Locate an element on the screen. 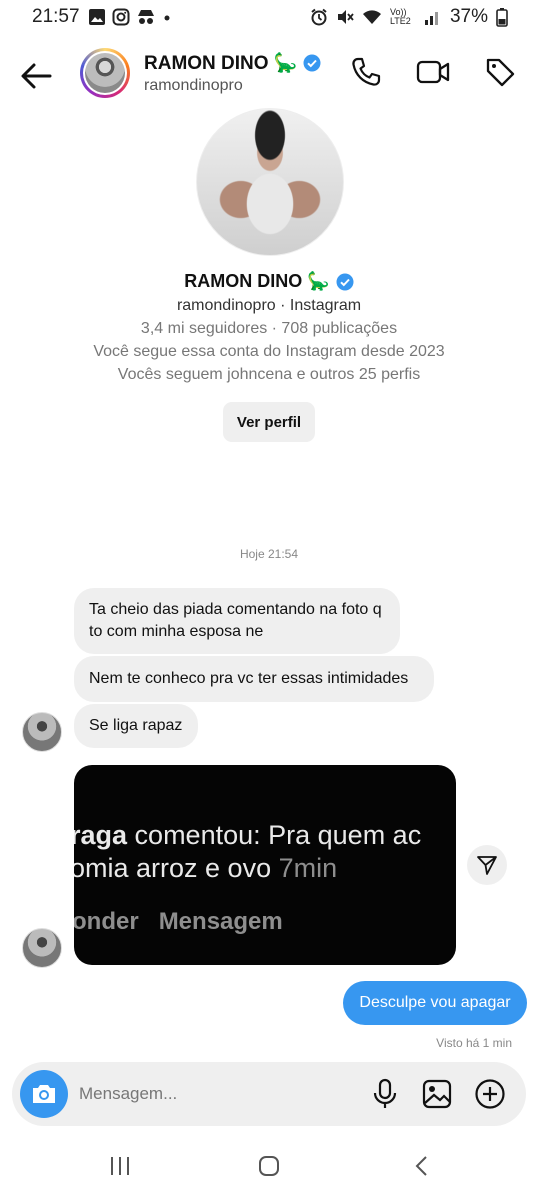 Image resolution: width=538 pixels, height=1200 pixels. battery-percent: 37% is located at coordinates (468, 16).